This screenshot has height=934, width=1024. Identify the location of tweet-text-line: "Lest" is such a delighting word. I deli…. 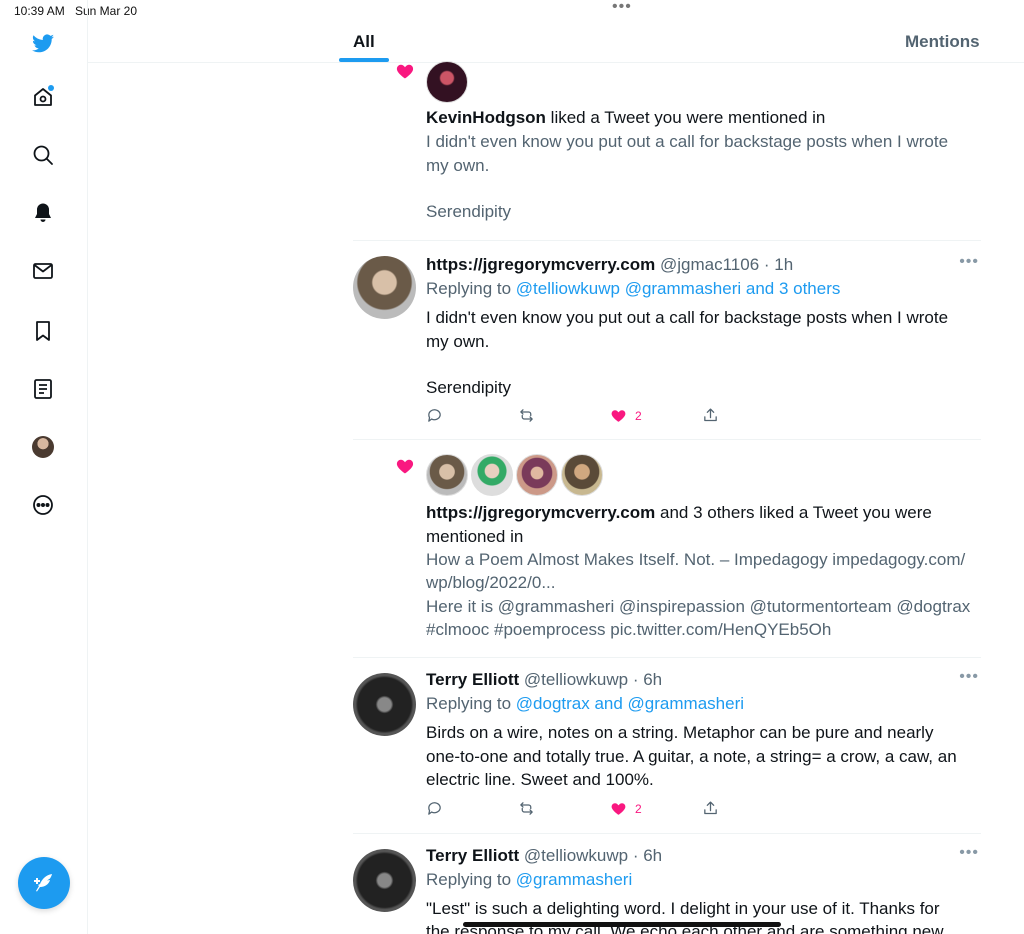
(683, 908).